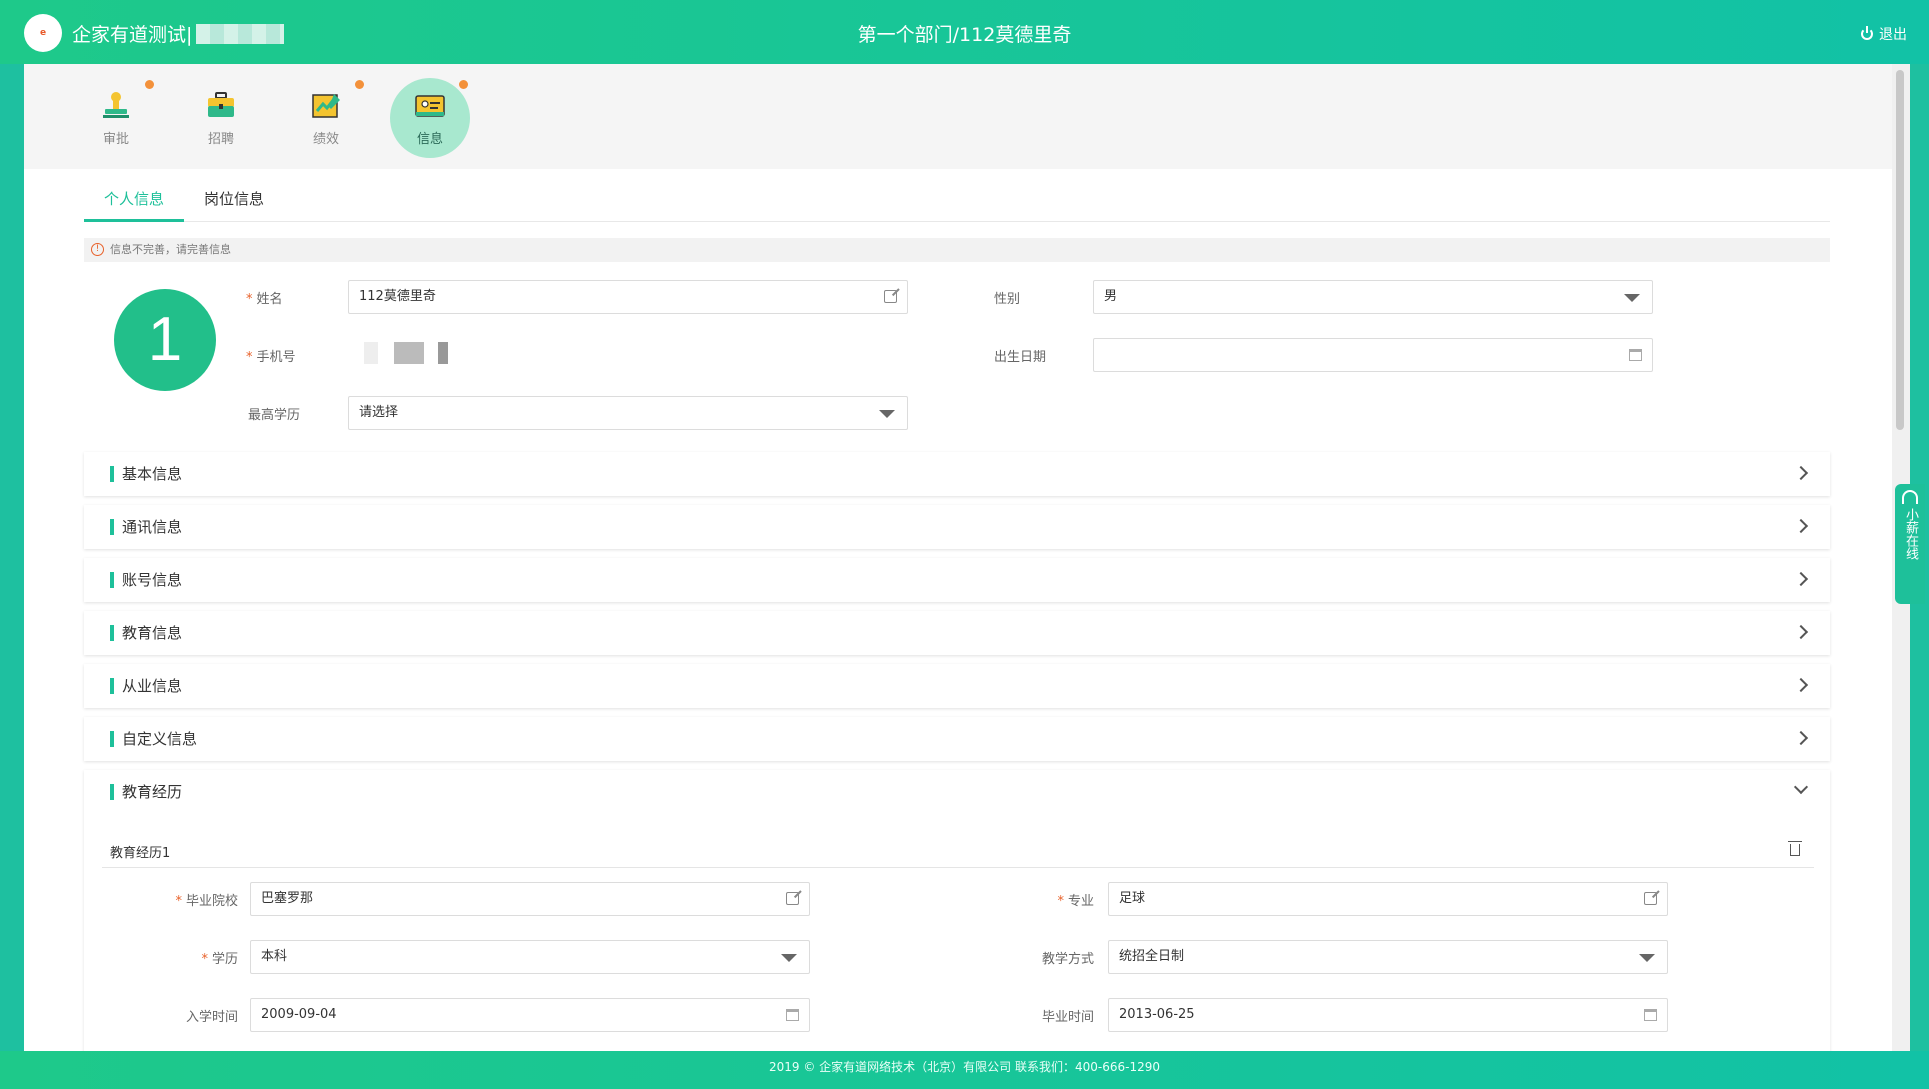  I want to click on birth-date-input, so click(1373, 355).